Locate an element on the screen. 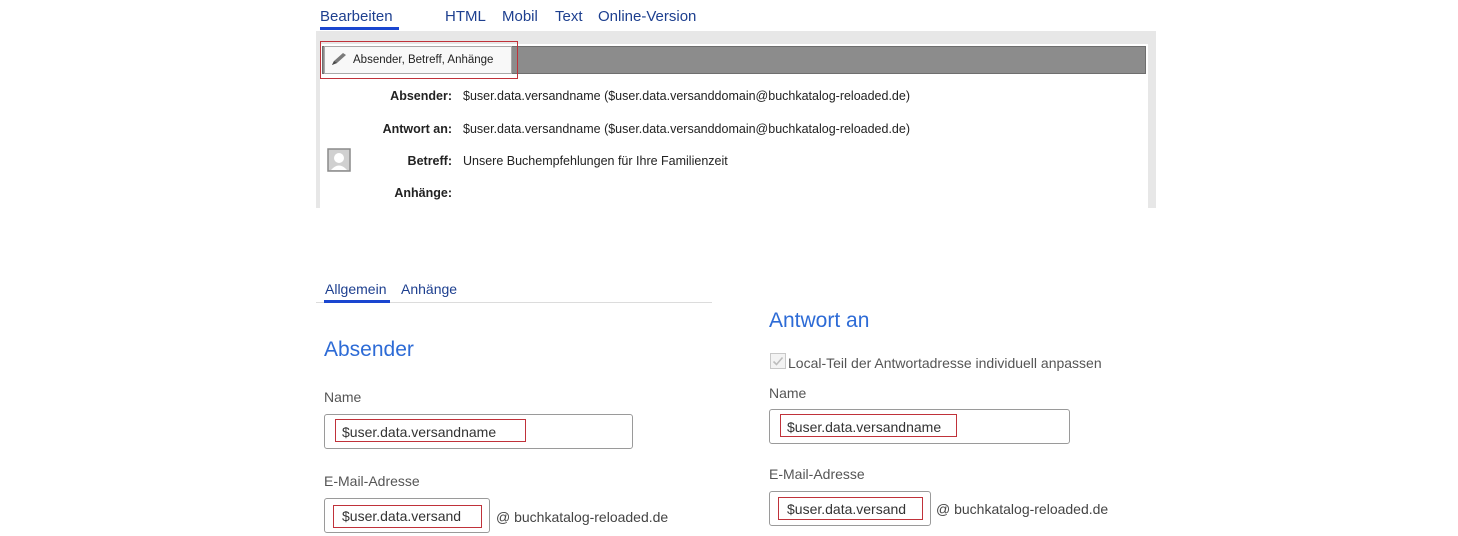  header-label-antwort-an: Antwort an: is located at coordinates (417, 129).